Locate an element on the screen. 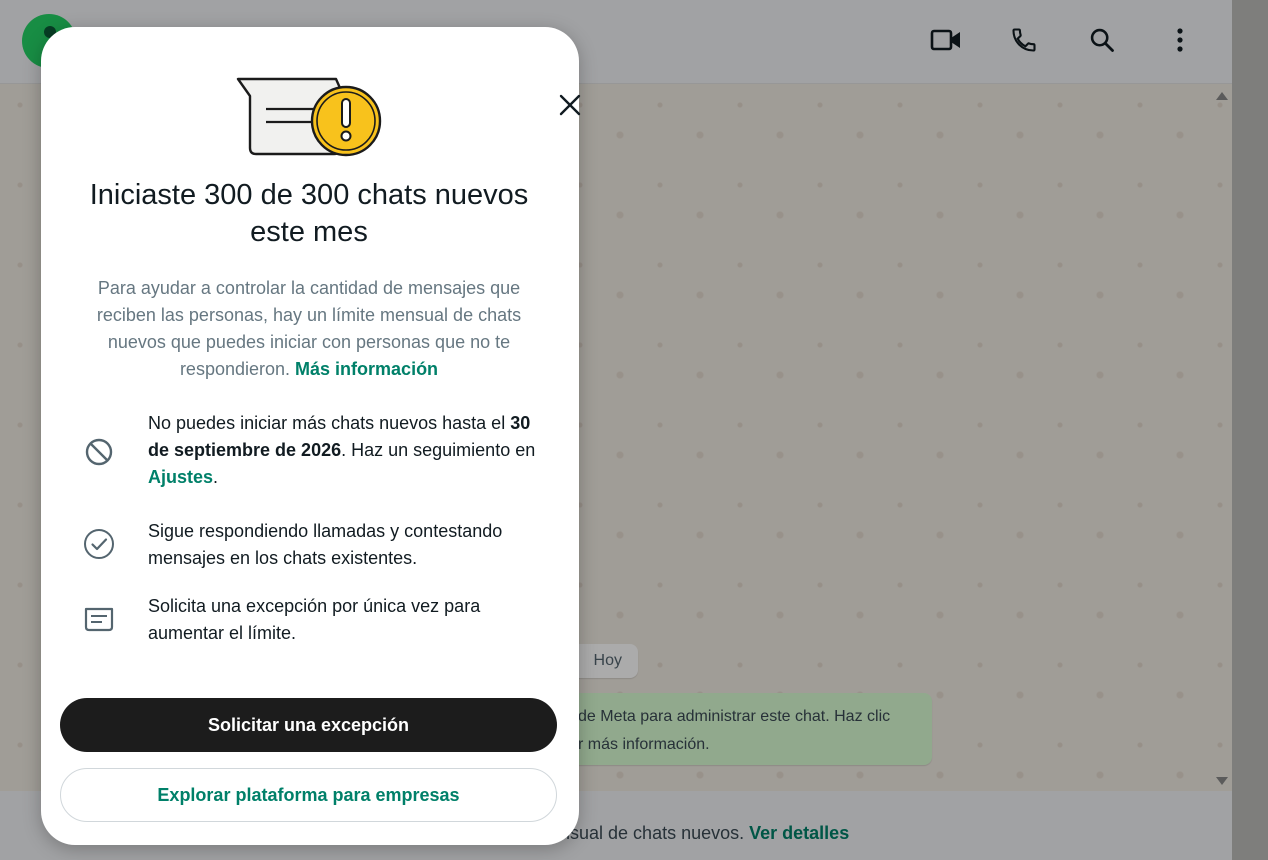 The width and height of the screenshot is (1268, 860). block-icon is located at coordinates (99, 452).